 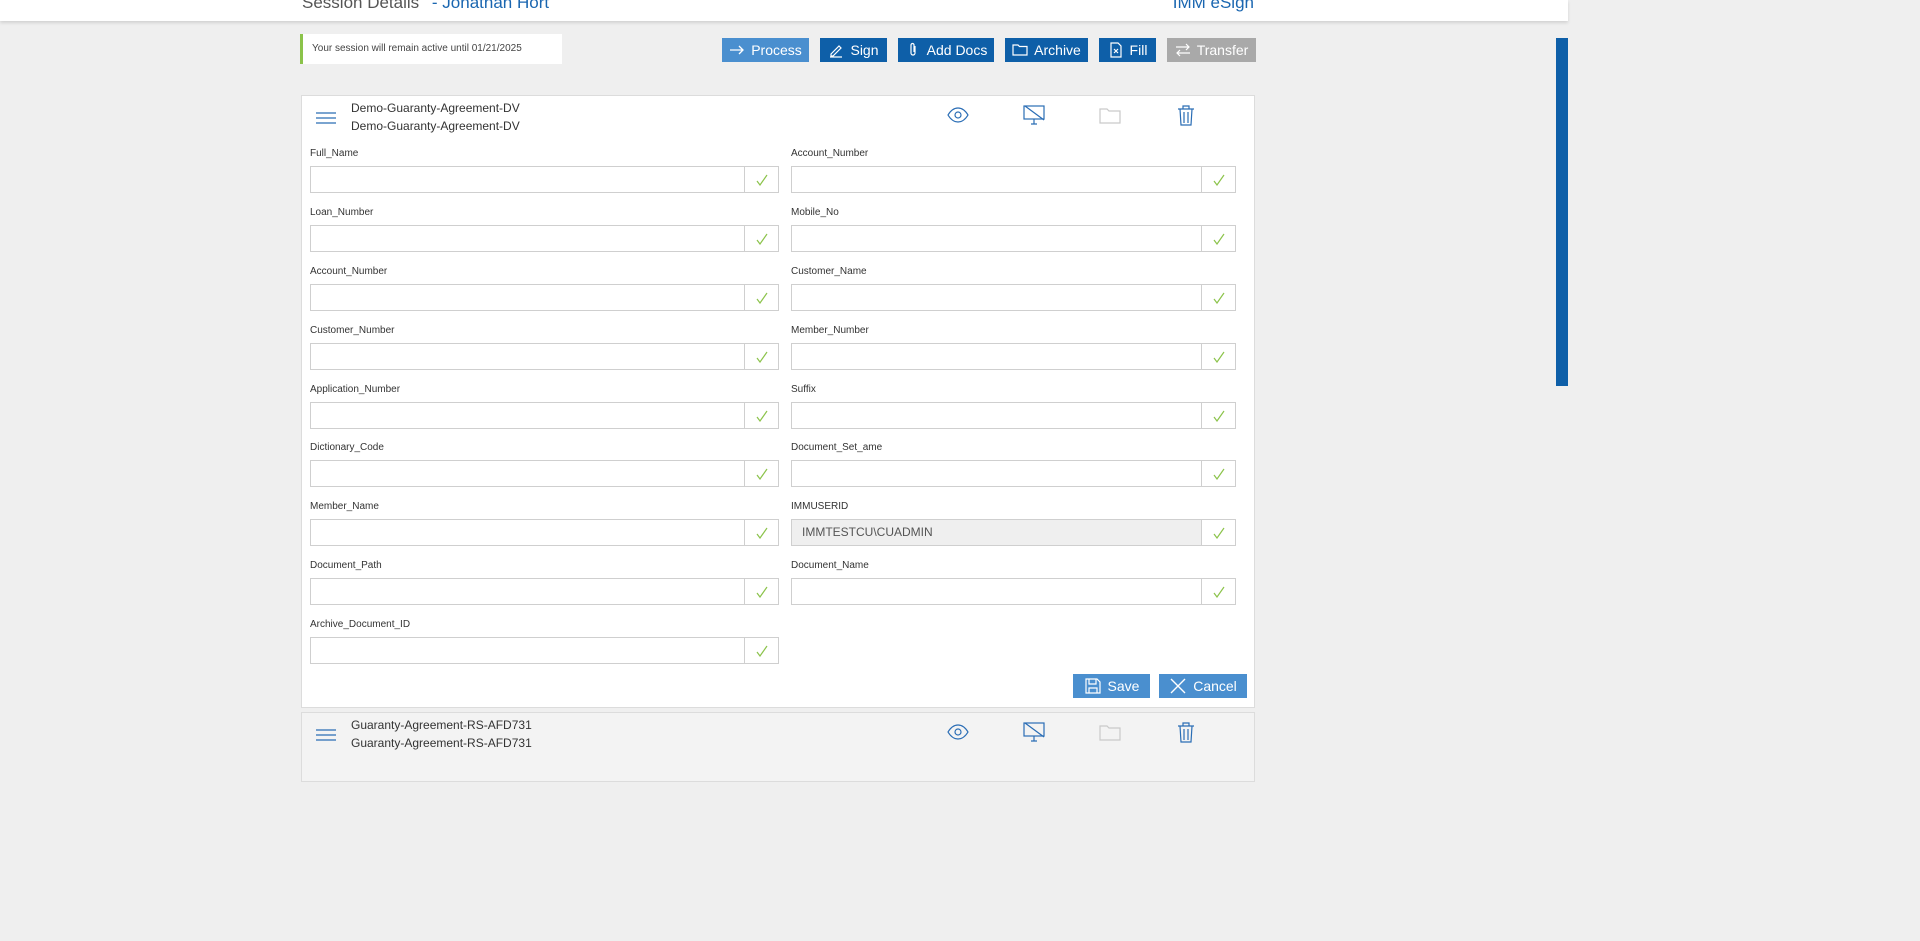 I want to click on field-label: Mobile_No, so click(x=815, y=212).